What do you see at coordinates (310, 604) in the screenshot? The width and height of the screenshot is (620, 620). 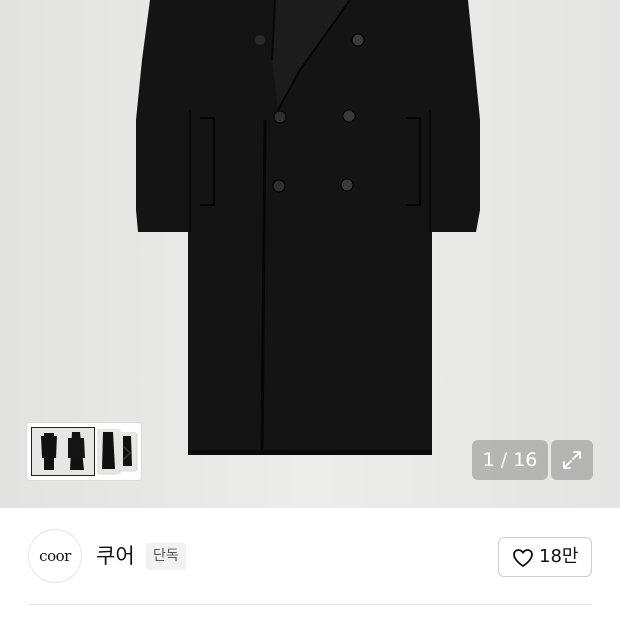 I see `divider` at bounding box center [310, 604].